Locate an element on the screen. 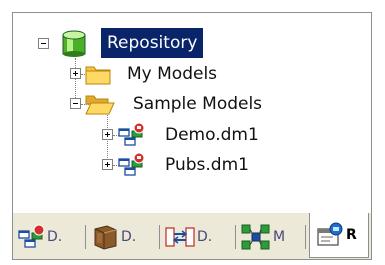 This screenshot has width=385, height=265. tree-node-repository: Repository is located at coordinates (195, 43).